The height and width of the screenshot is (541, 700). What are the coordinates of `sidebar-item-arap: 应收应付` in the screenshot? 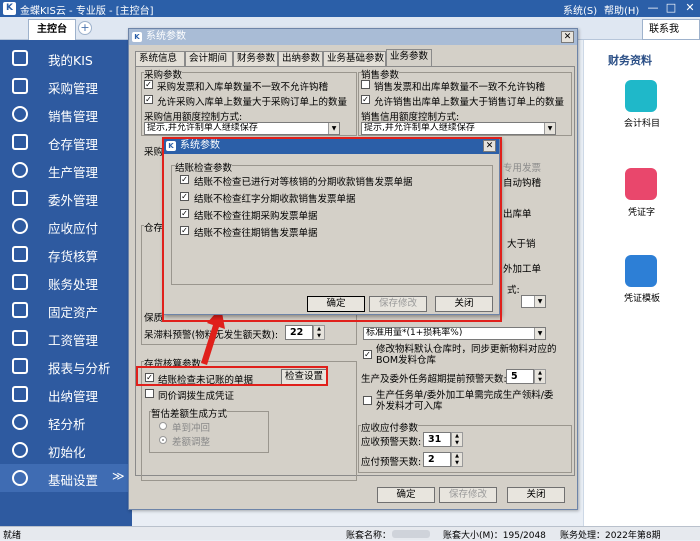 It's located at (66, 226).